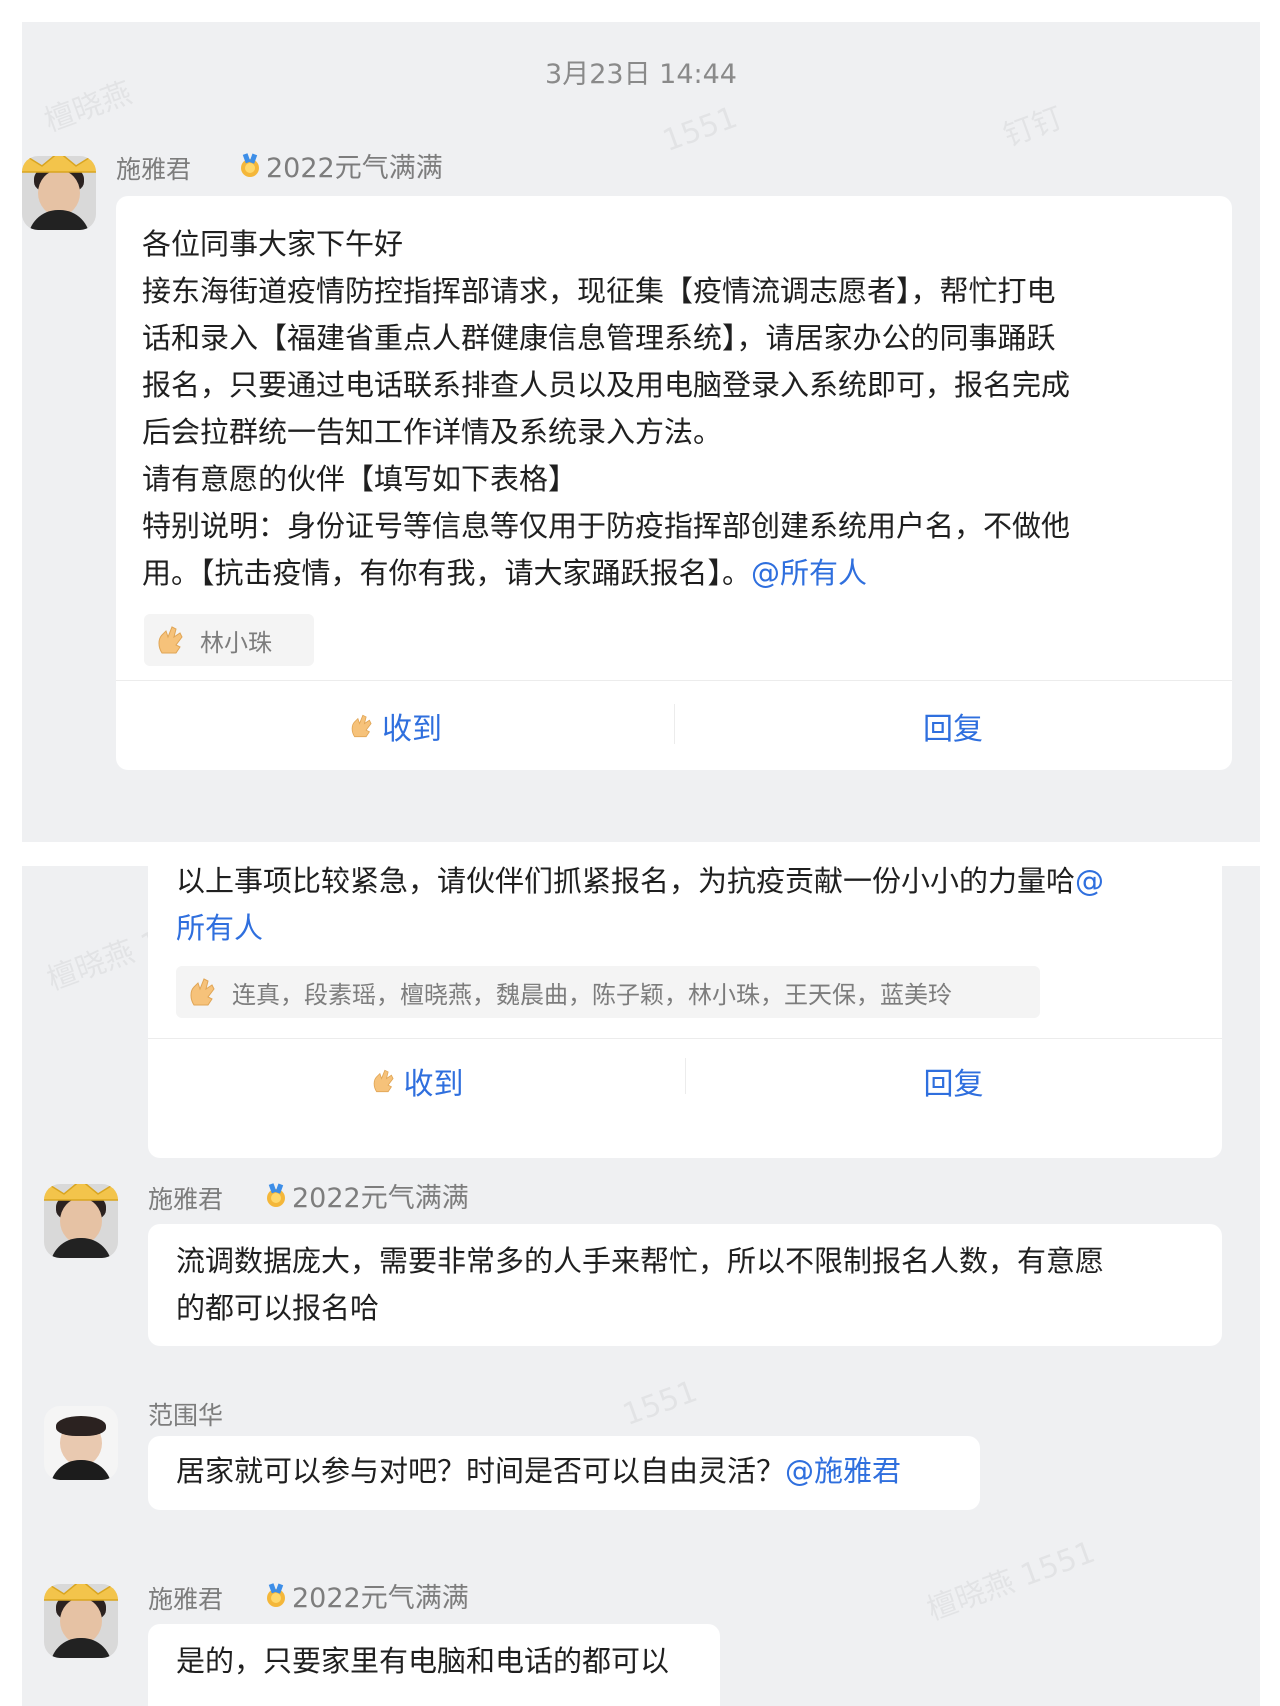 The height and width of the screenshot is (1706, 1280). I want to click on message-text: 以上事项比较紧急，请伙伴们抓紧报名，为抗疫贡献一份小小的力量哈@ 所有人, so click(640, 909).